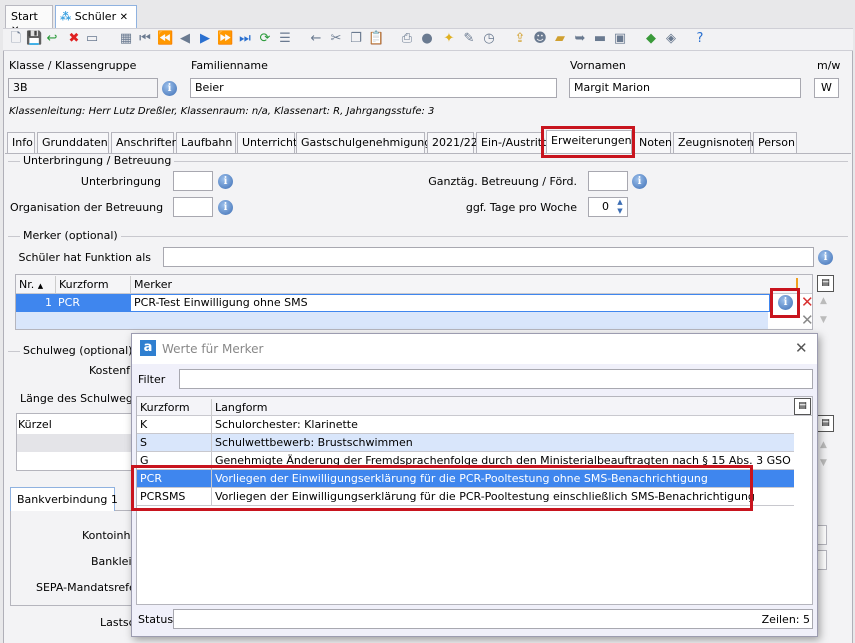  I want to click on column-header-langform: Langform, so click(361, 408).